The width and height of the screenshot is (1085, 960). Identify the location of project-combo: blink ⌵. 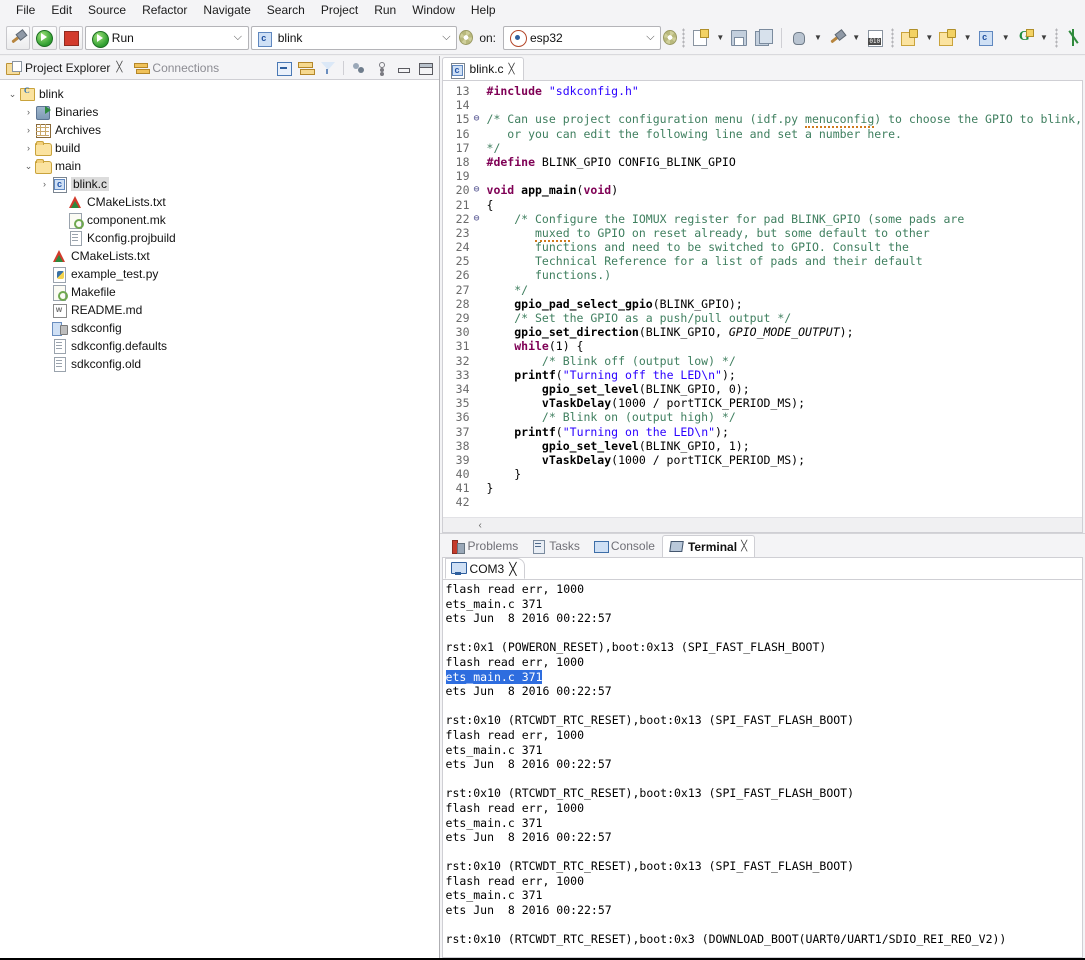
(354, 37).